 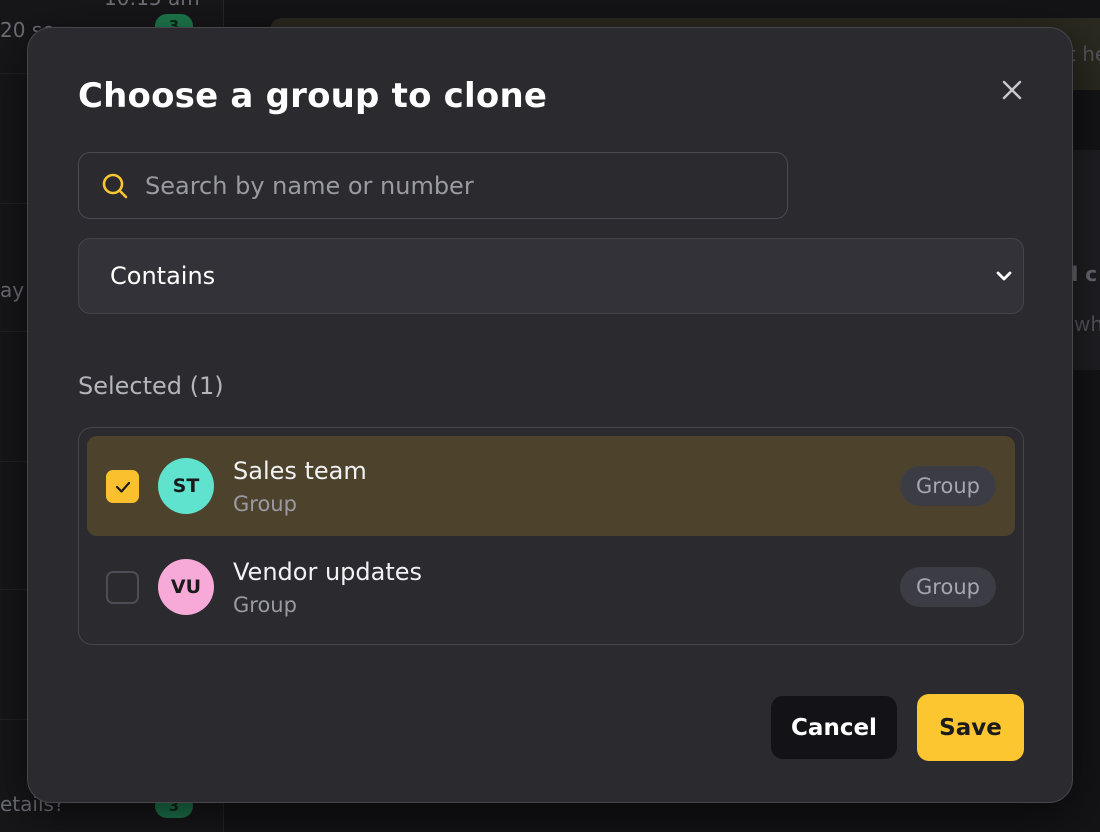 I want to click on close-icon, so click(x=1012, y=90).